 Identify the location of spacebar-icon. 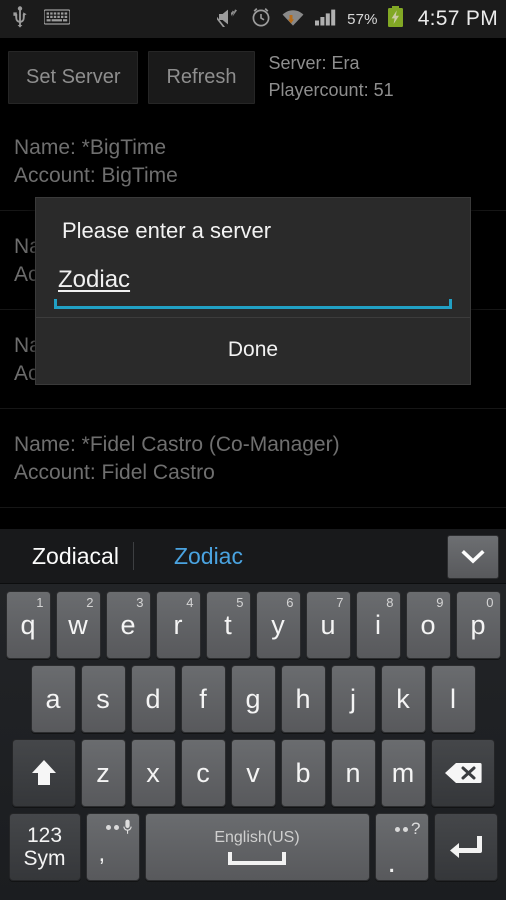
(257, 858).